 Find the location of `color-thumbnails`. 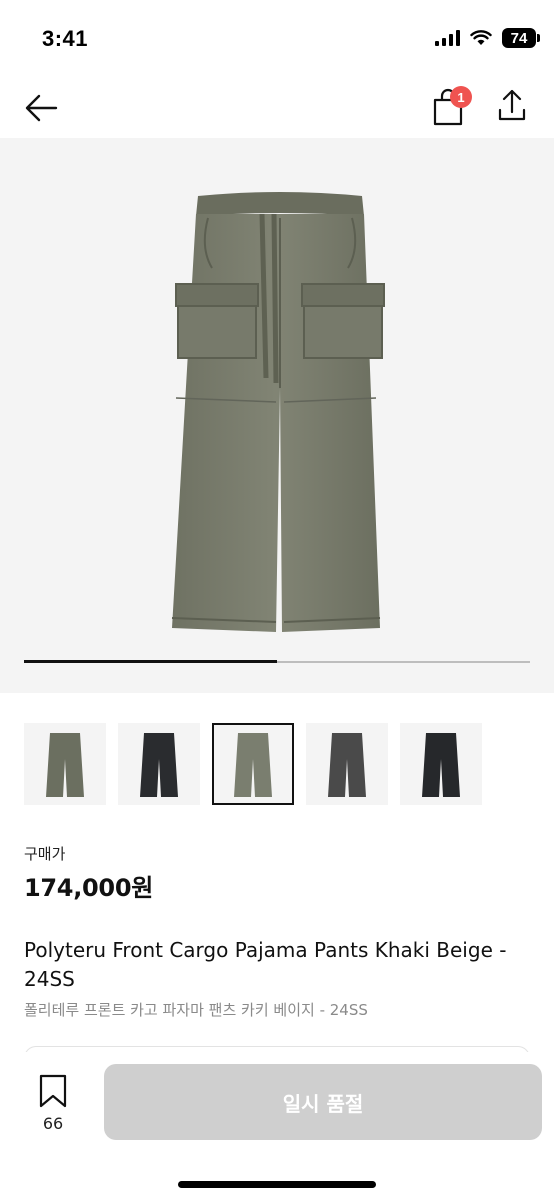

color-thumbnails is located at coordinates (253, 764).